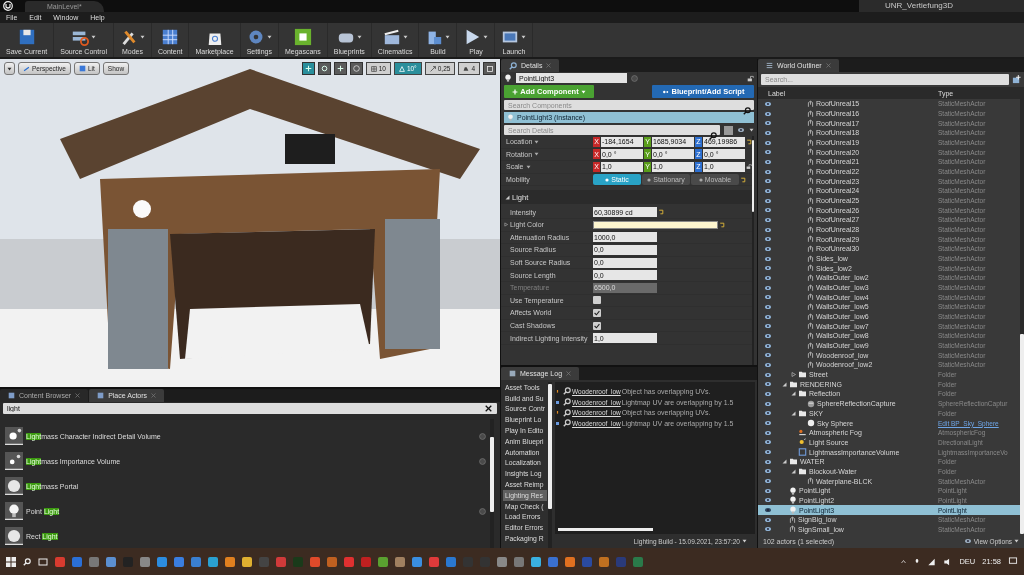 This screenshot has width=1024, height=575. I want to click on network-icon, so click(932, 561).